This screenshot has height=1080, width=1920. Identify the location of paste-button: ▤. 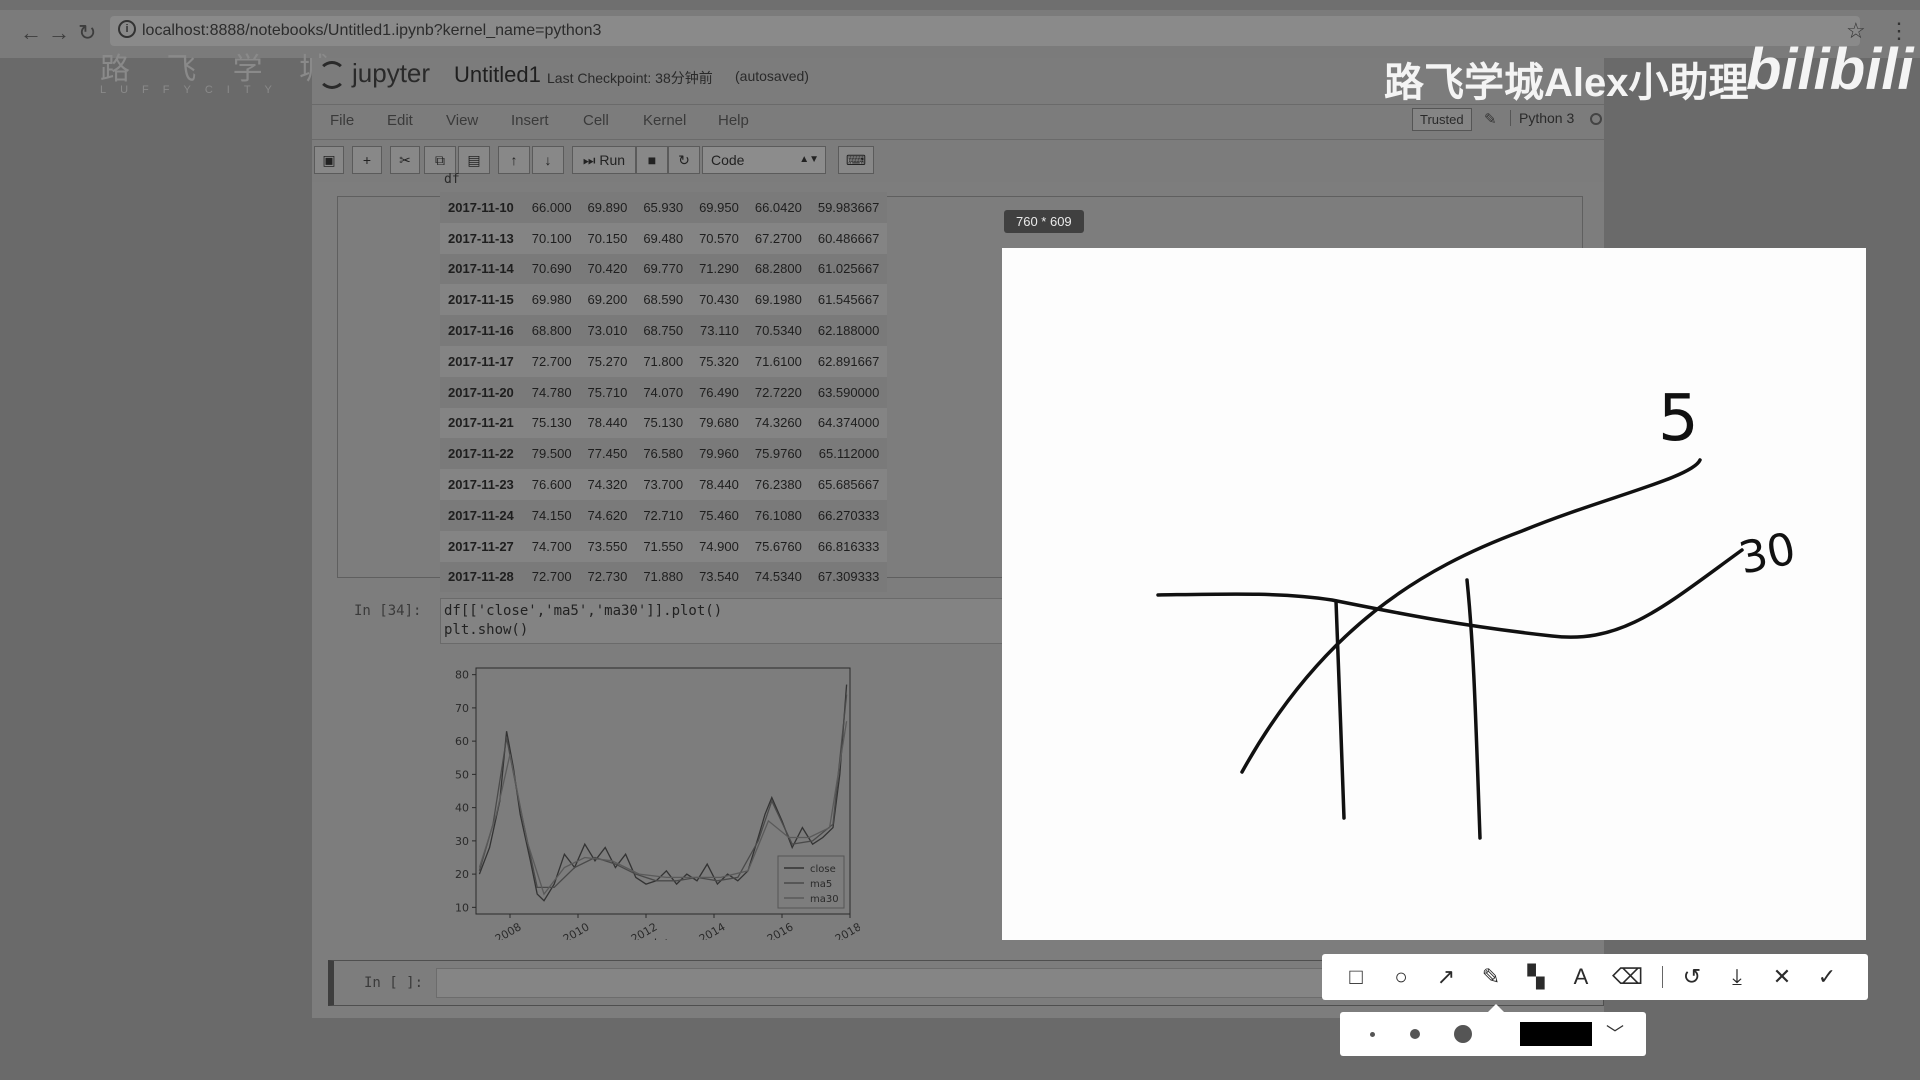
(474, 160).